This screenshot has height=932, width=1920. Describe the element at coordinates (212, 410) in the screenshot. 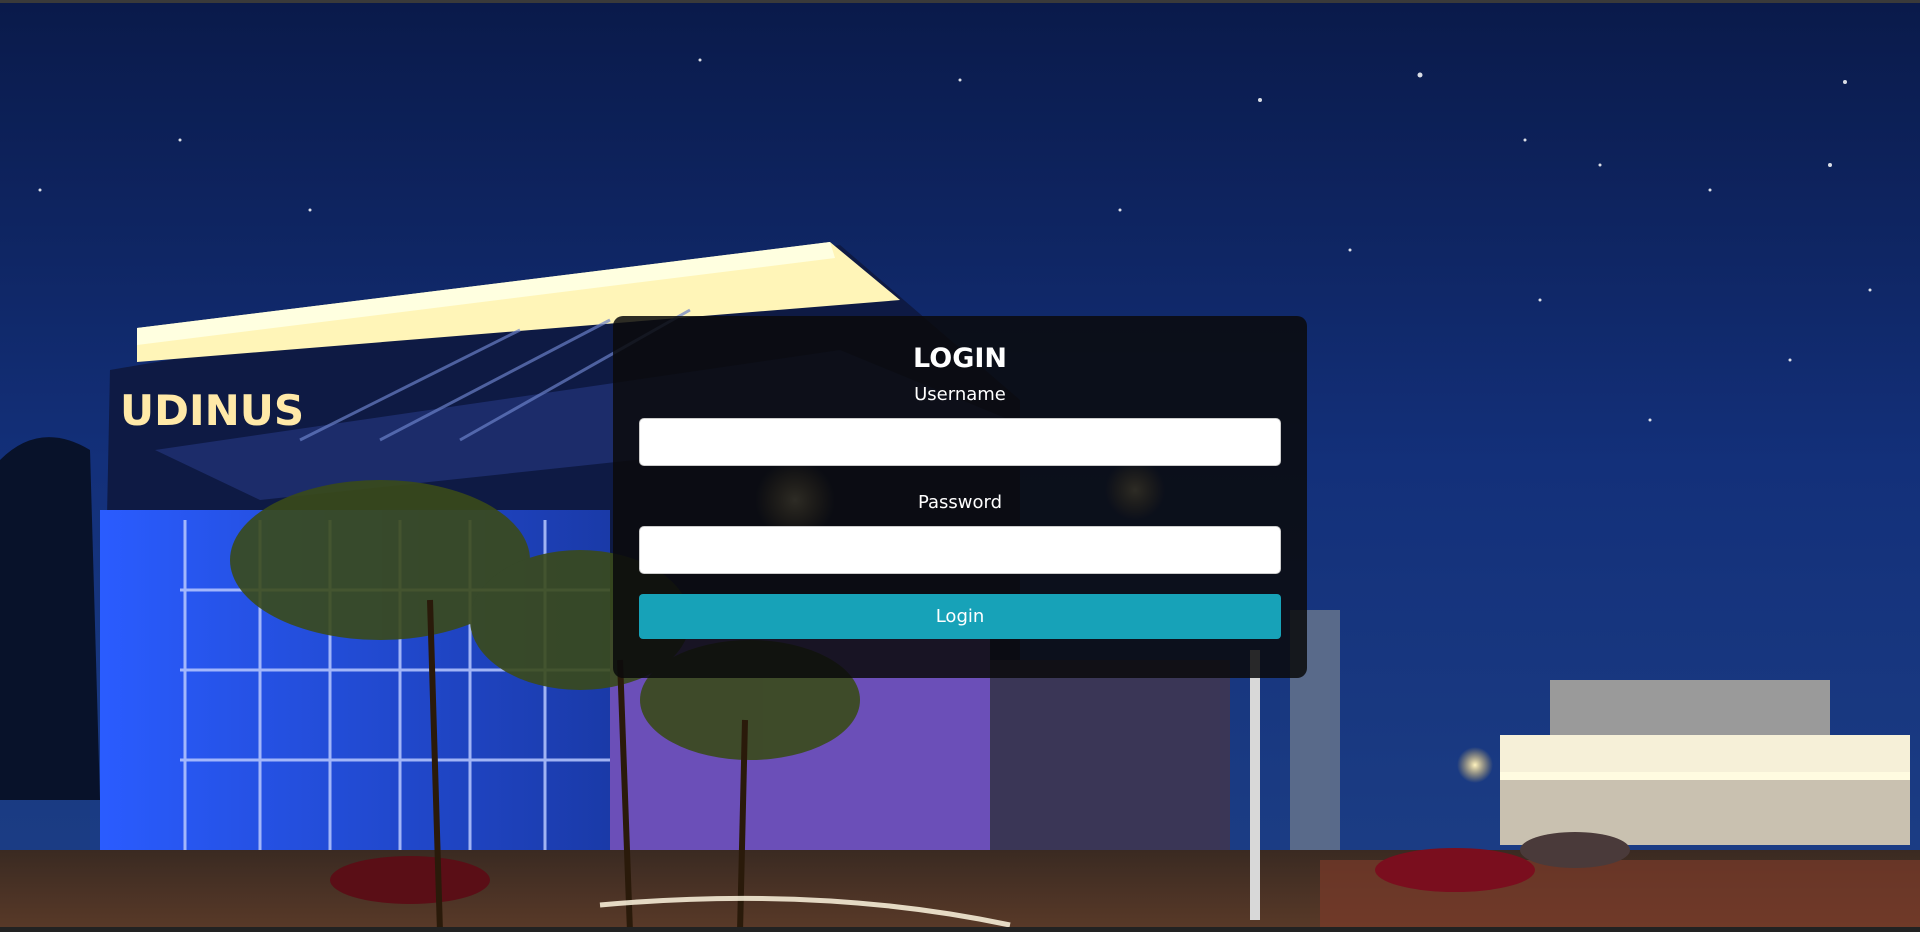

I see `udinus-sign: UDINUS` at that location.